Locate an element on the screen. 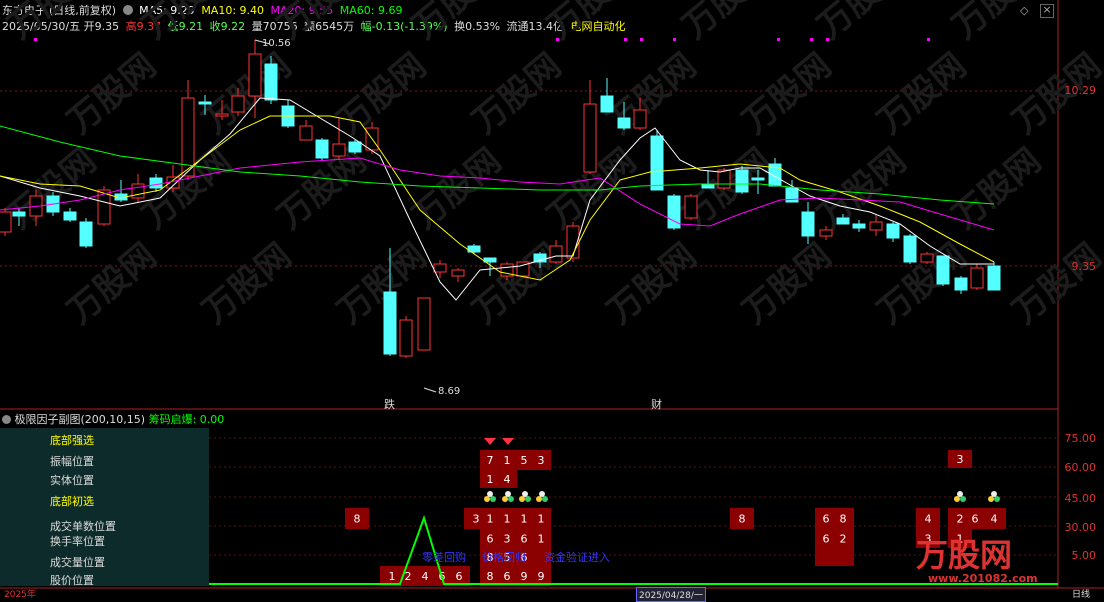 The image size is (1104, 602). subchart-title: 极限因子副图(200,10,15) 筹码启爆: 0.00 is located at coordinates (113, 419).